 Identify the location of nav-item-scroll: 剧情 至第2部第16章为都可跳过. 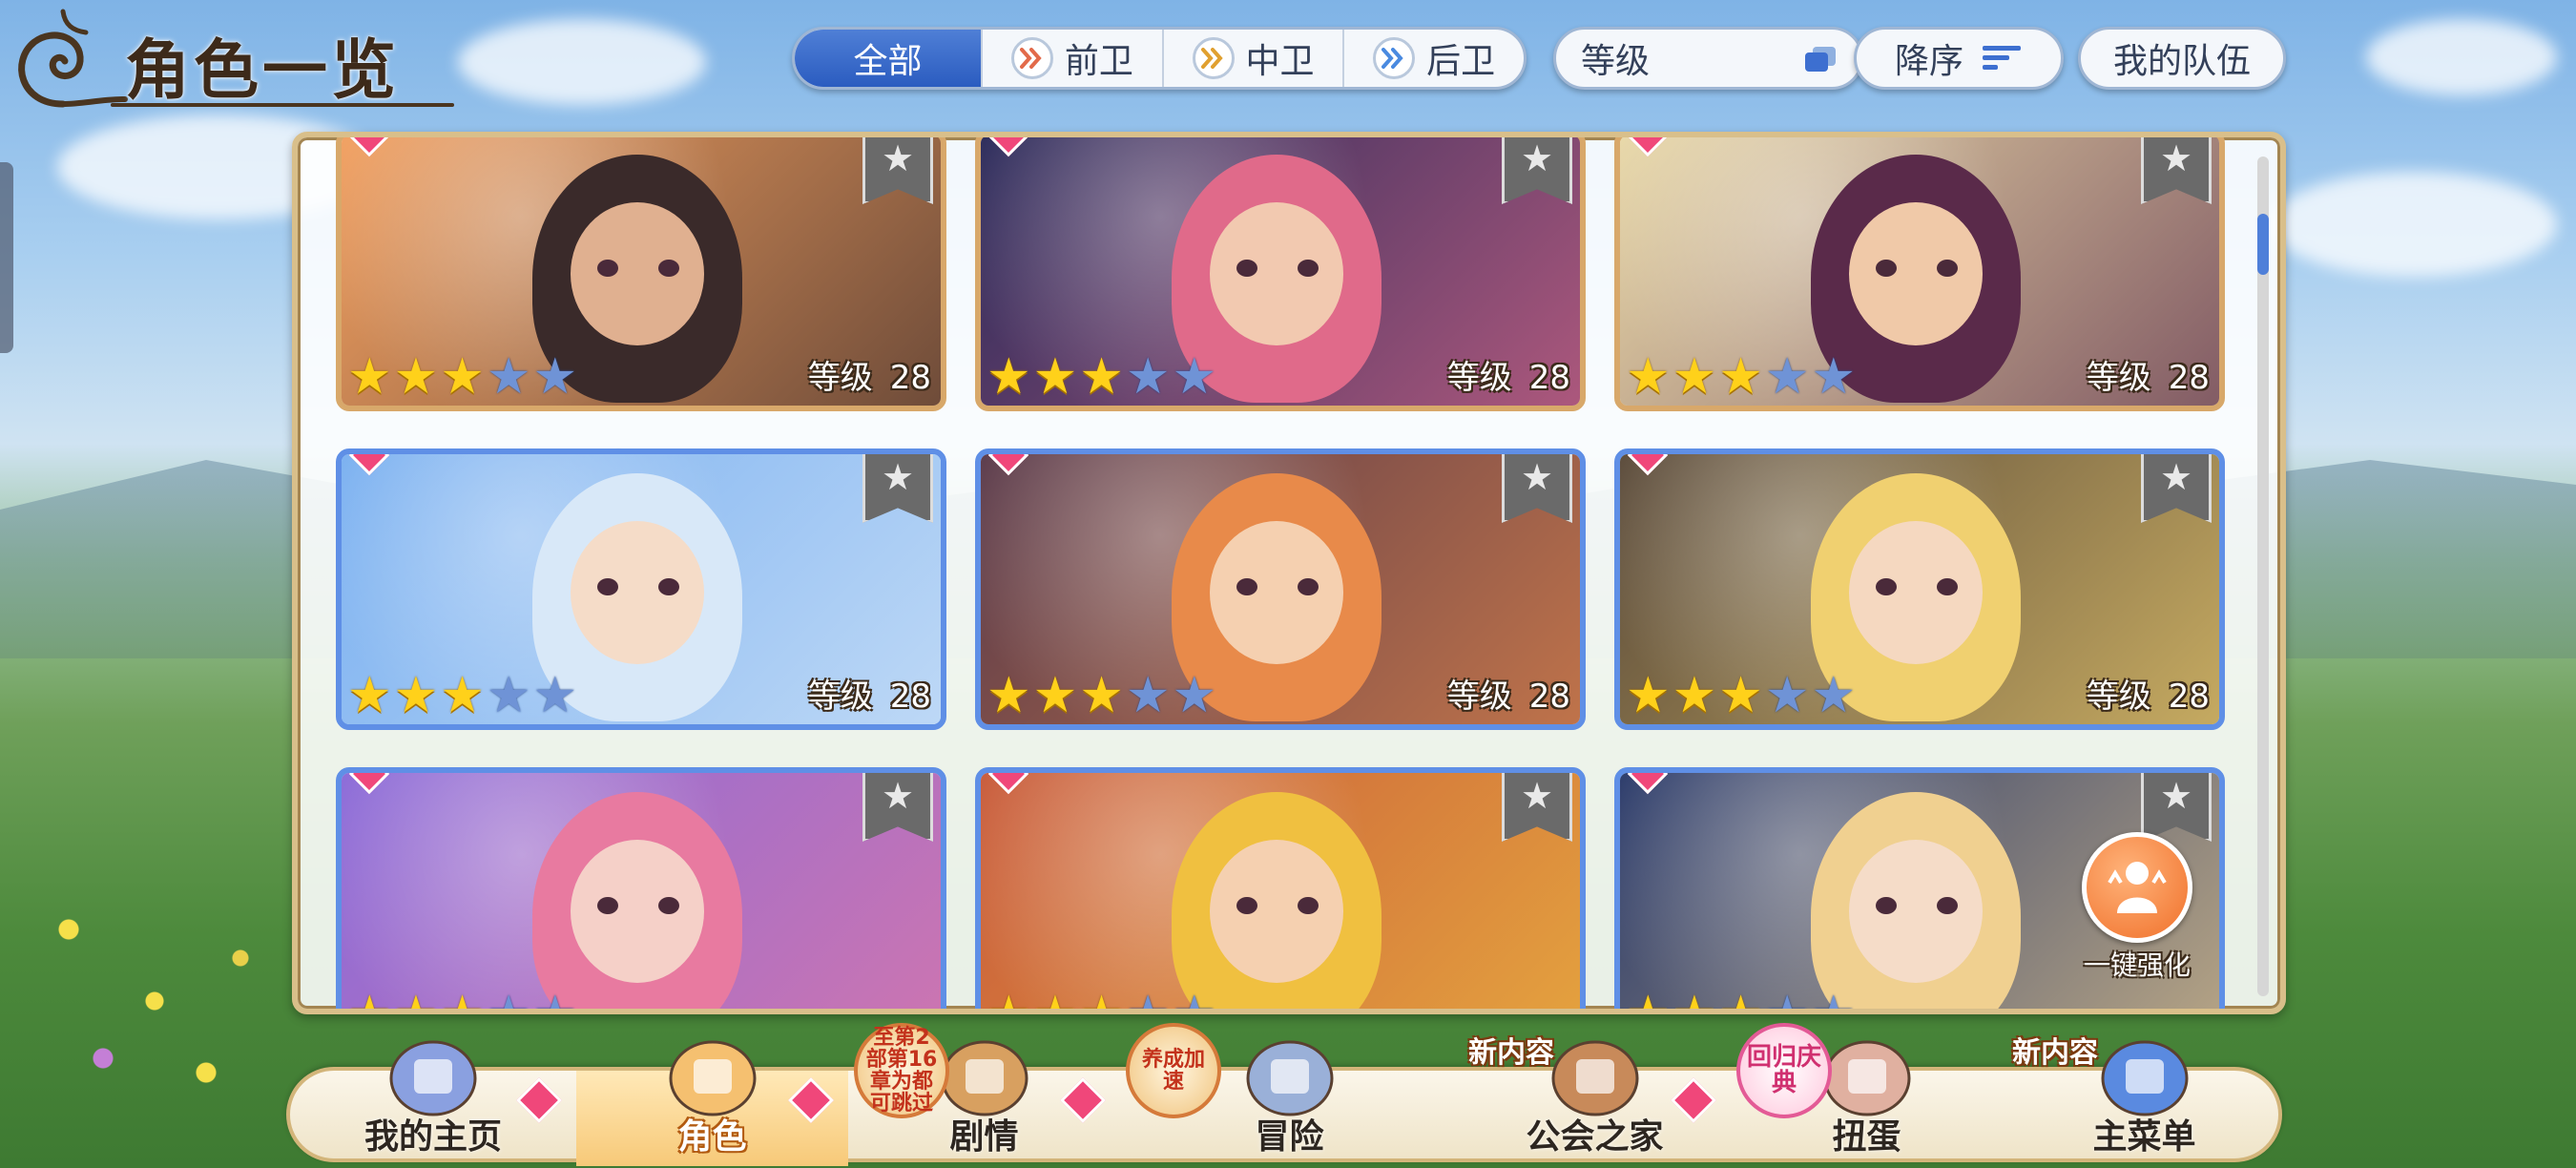
(984, 1094).